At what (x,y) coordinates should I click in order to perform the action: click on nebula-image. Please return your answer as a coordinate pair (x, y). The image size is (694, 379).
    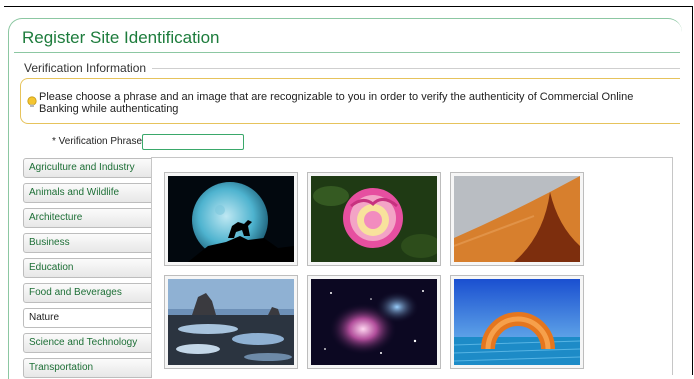
    Looking at the image, I should click on (374, 322).